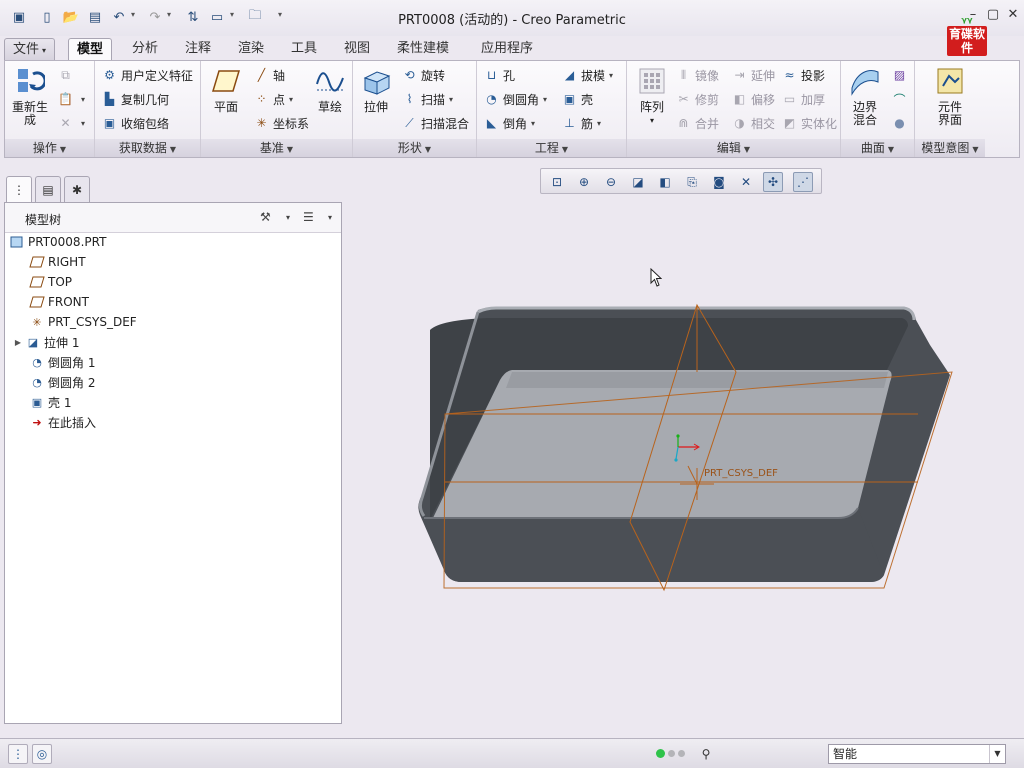 The image size is (1024, 768). What do you see at coordinates (427, 99) in the screenshot?
I see `sweep-button: ⌇ 扫描 ▾` at bounding box center [427, 99].